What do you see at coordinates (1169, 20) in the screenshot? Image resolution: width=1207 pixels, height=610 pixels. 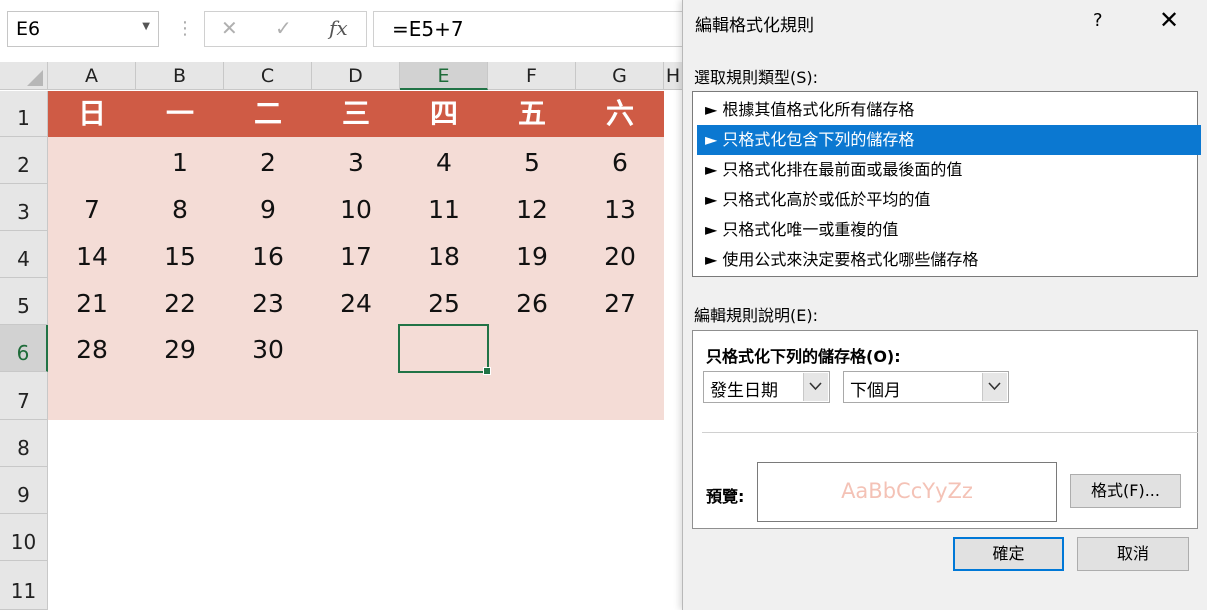 I see `close-icon: ✕` at bounding box center [1169, 20].